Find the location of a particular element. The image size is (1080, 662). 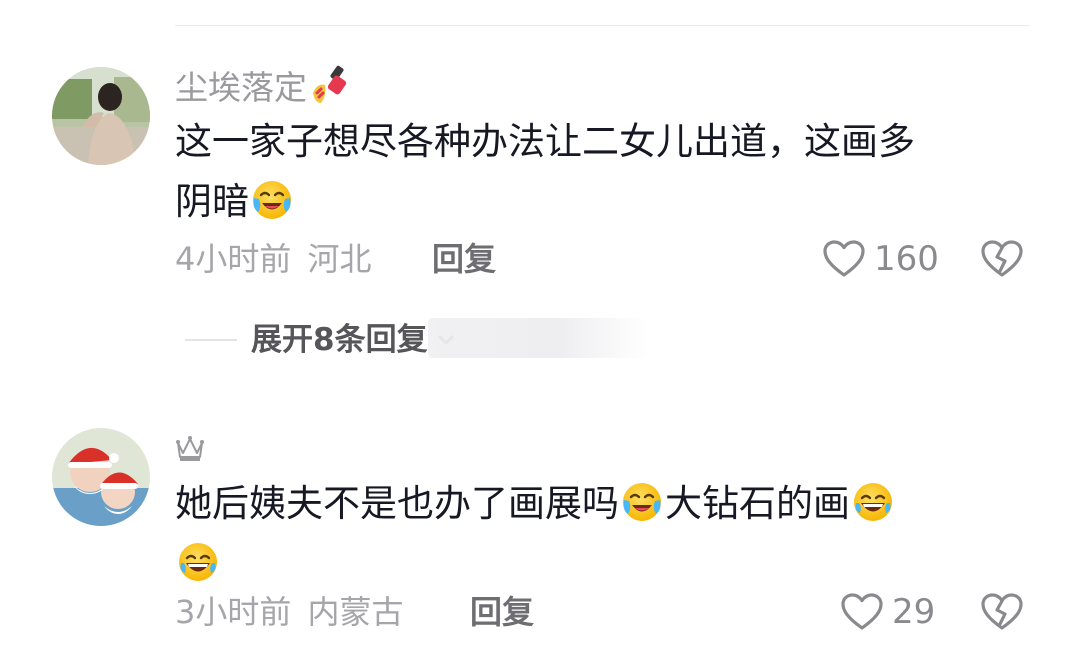

comment-meta: 4小时前 河北 is located at coordinates (273, 259).